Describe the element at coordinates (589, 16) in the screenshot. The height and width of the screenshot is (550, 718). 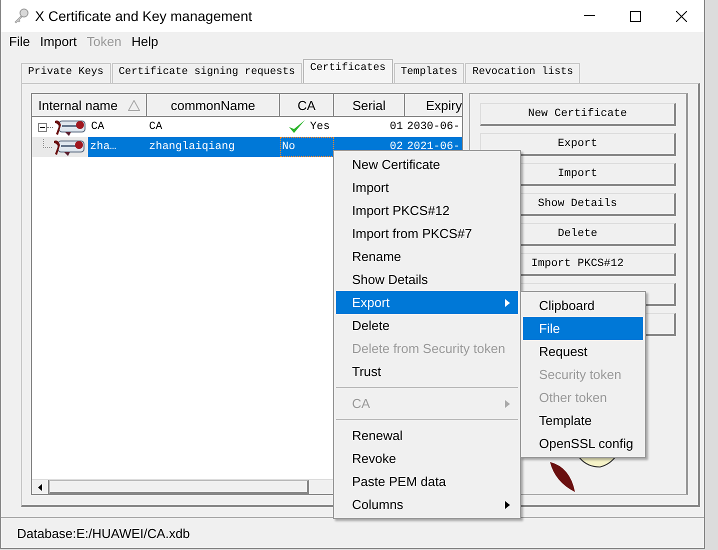
I see `minimize-icon` at that location.